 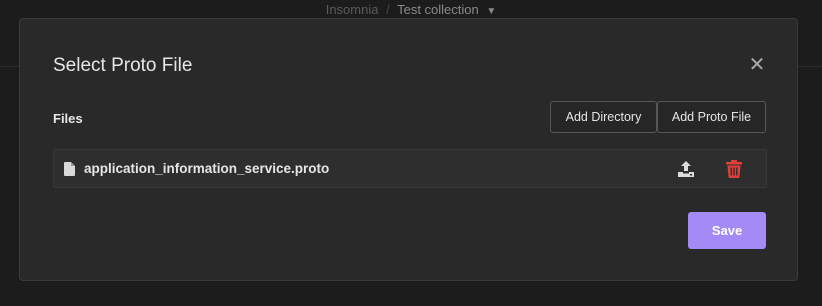 What do you see at coordinates (491, 11) in the screenshot?
I see `chevron-down-icon: ▼` at bounding box center [491, 11].